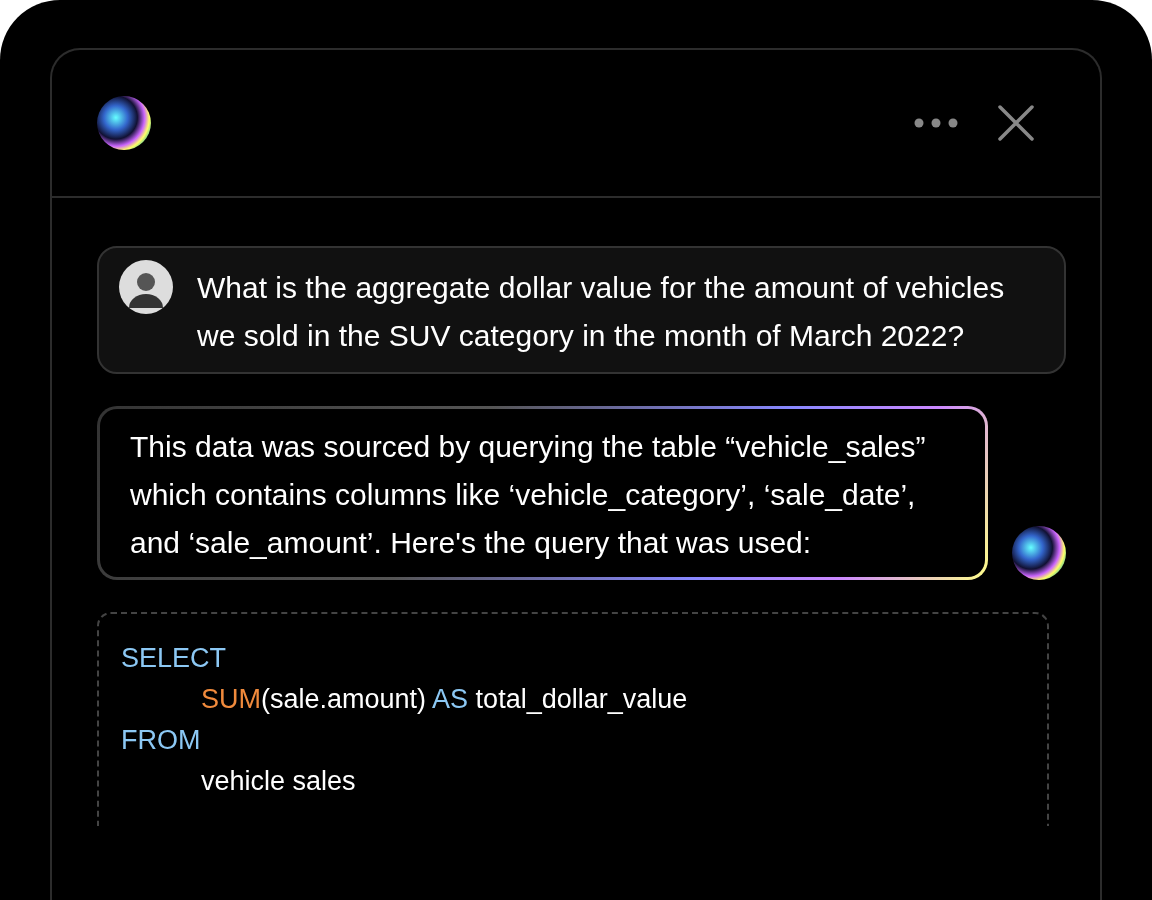 The height and width of the screenshot is (900, 1152). I want to click on close-icon, so click(1016, 123).